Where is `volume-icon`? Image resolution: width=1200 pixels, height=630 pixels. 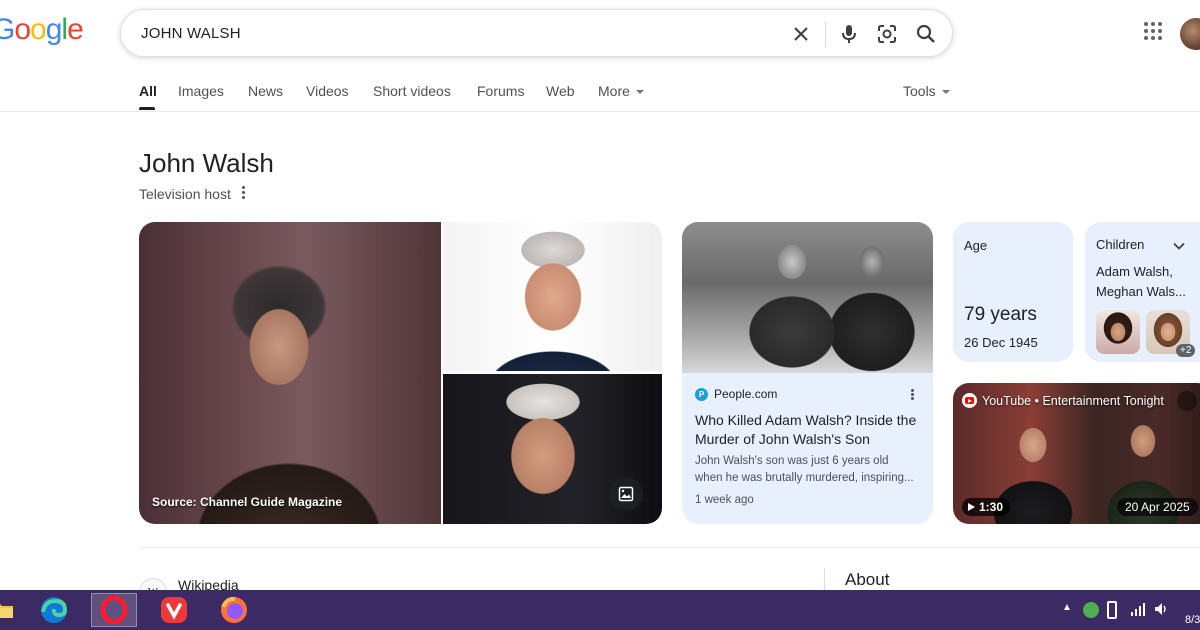
volume-icon is located at coordinates (1161, 611).